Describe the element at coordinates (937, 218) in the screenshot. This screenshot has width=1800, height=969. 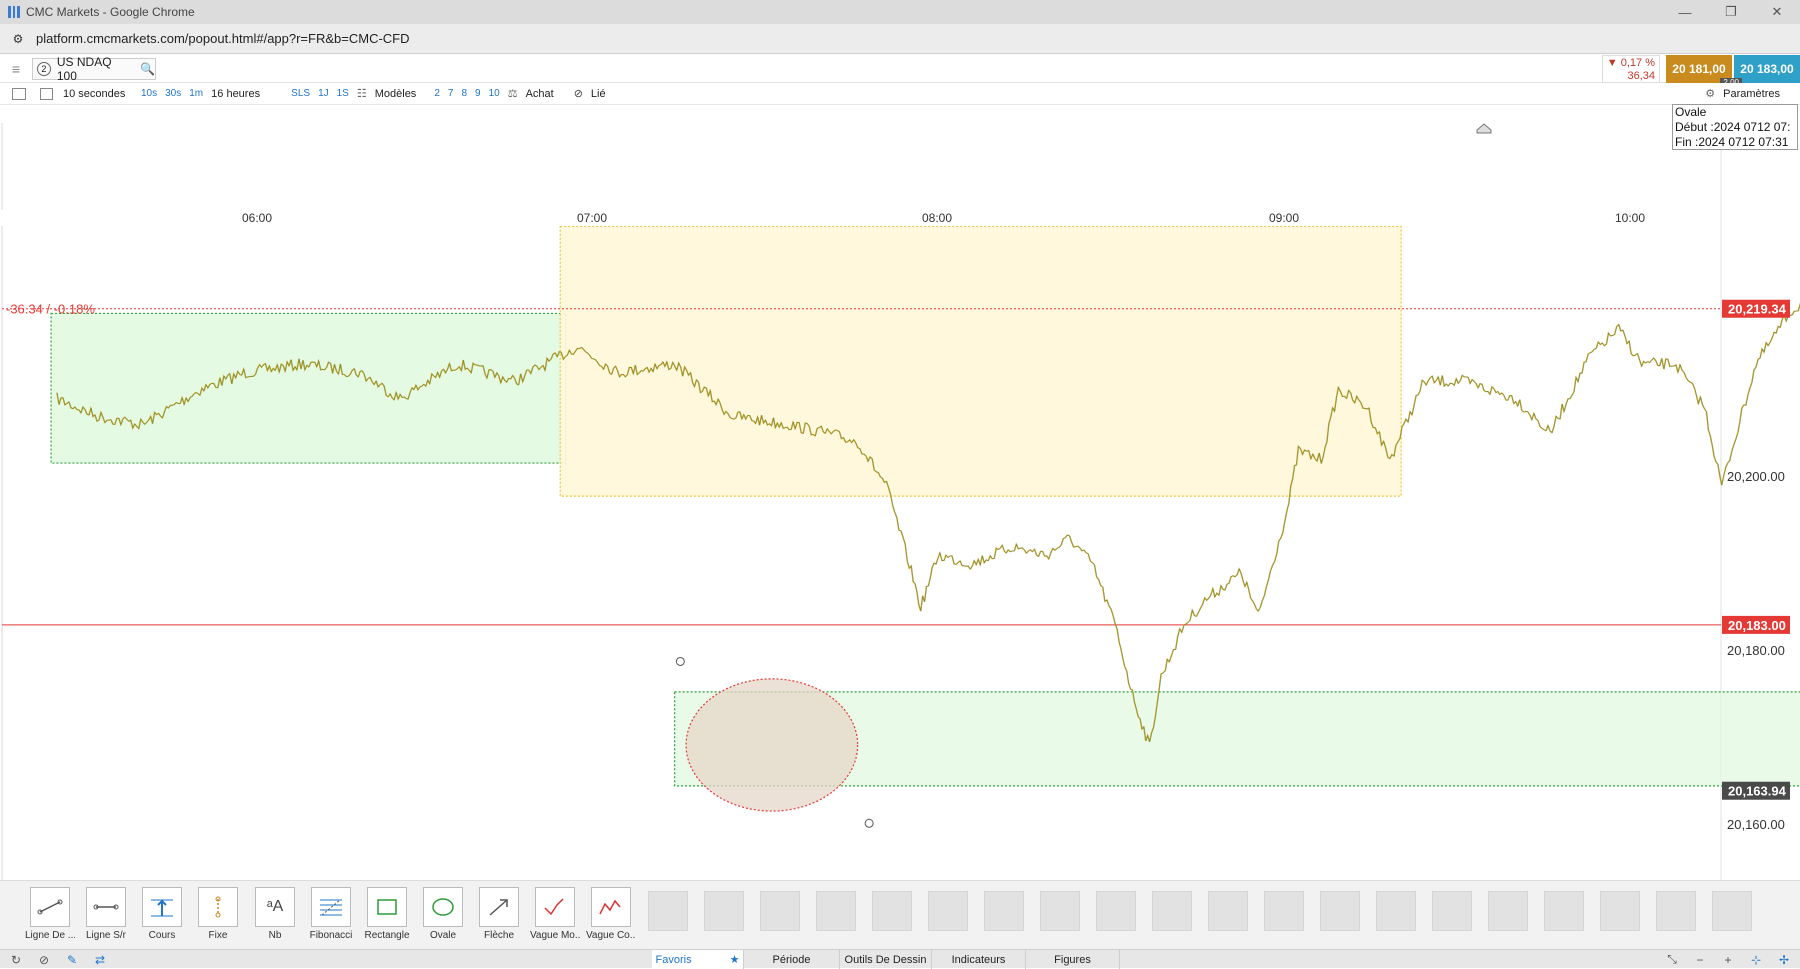
I see `time-tick: 08:00` at that location.